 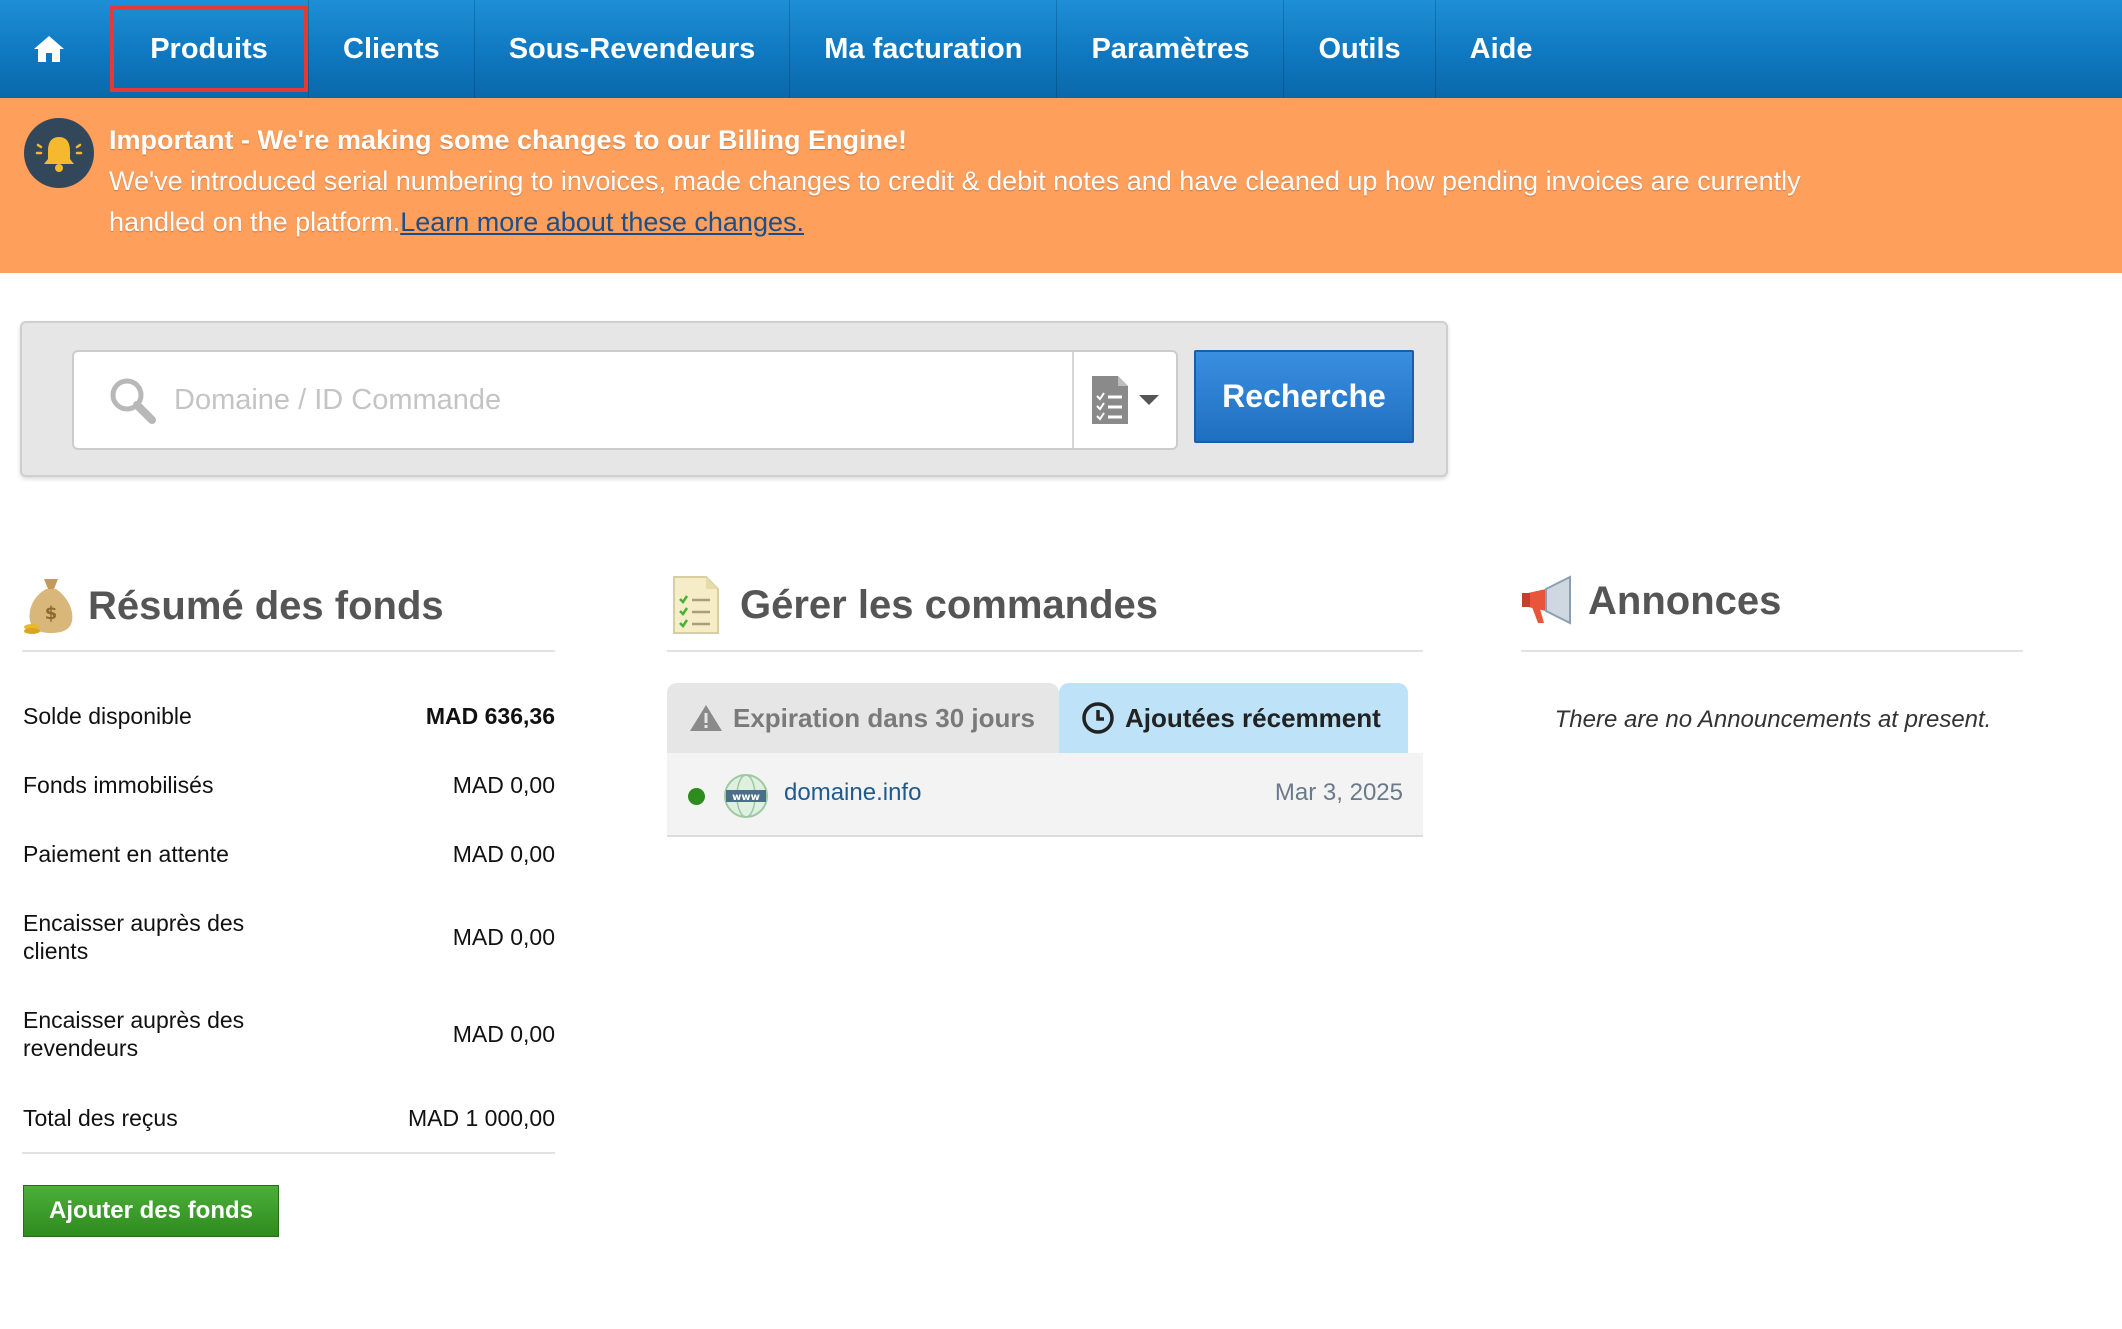 What do you see at coordinates (133, 403) in the screenshot?
I see `search-icon` at bounding box center [133, 403].